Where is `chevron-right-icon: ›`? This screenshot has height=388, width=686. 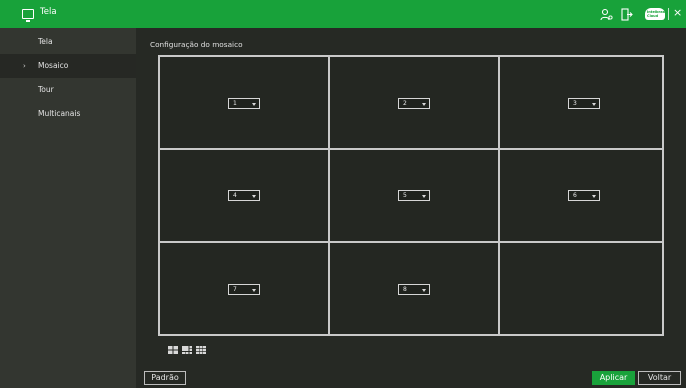
chevron-right-icon: › is located at coordinates (24, 66).